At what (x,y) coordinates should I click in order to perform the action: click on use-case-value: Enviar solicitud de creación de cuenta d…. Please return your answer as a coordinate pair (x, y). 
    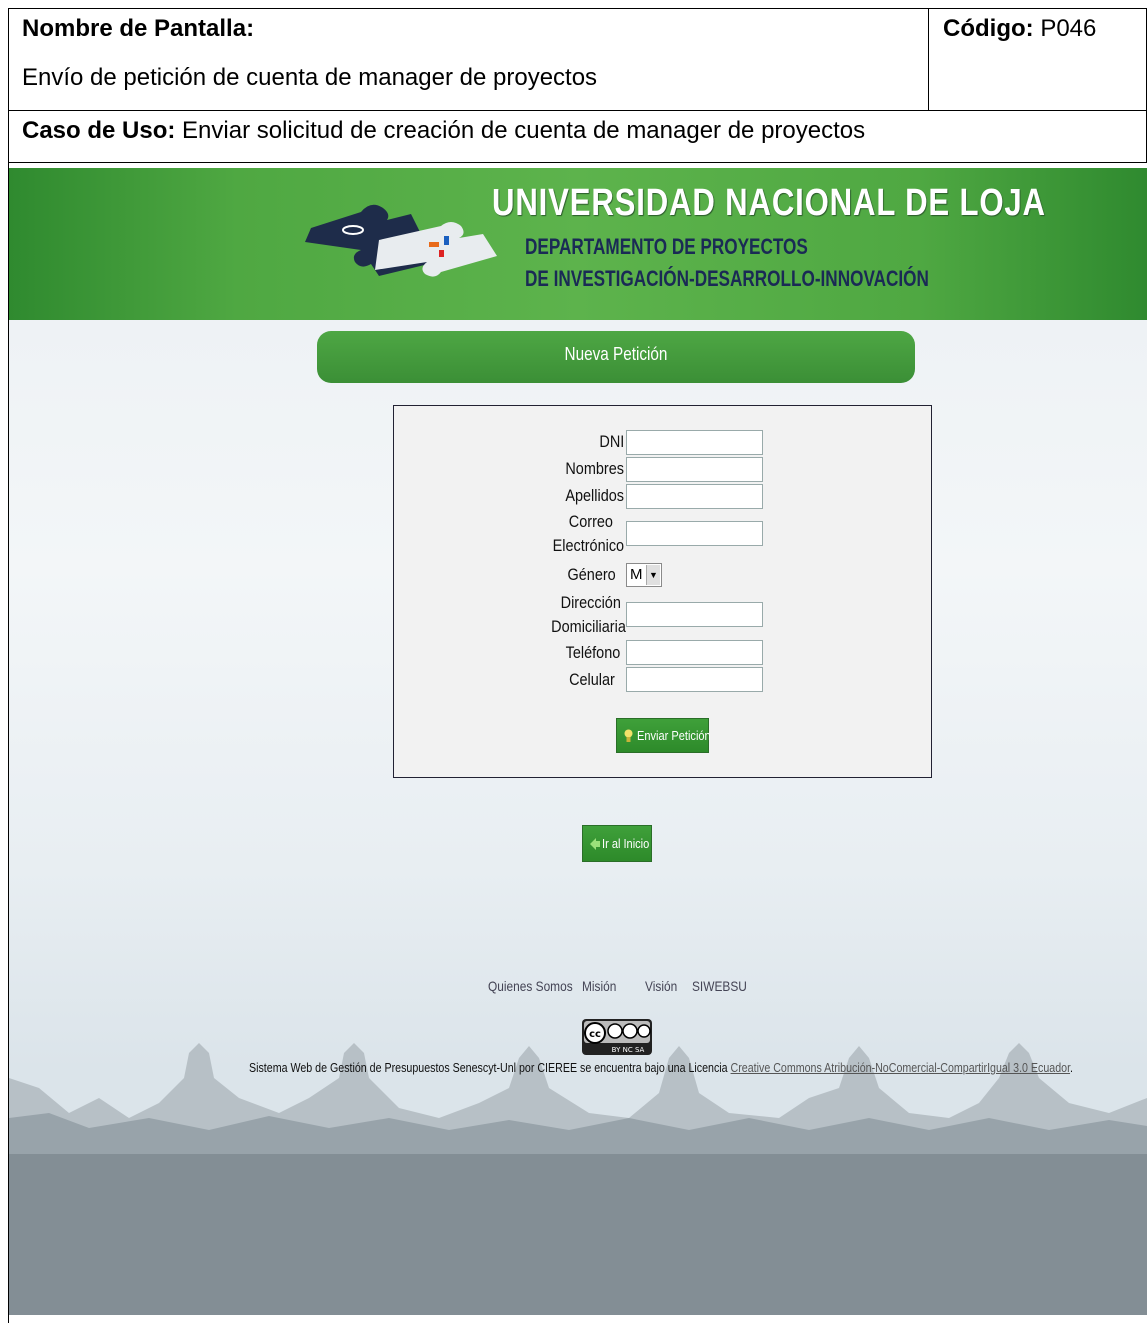
    Looking at the image, I should click on (524, 130).